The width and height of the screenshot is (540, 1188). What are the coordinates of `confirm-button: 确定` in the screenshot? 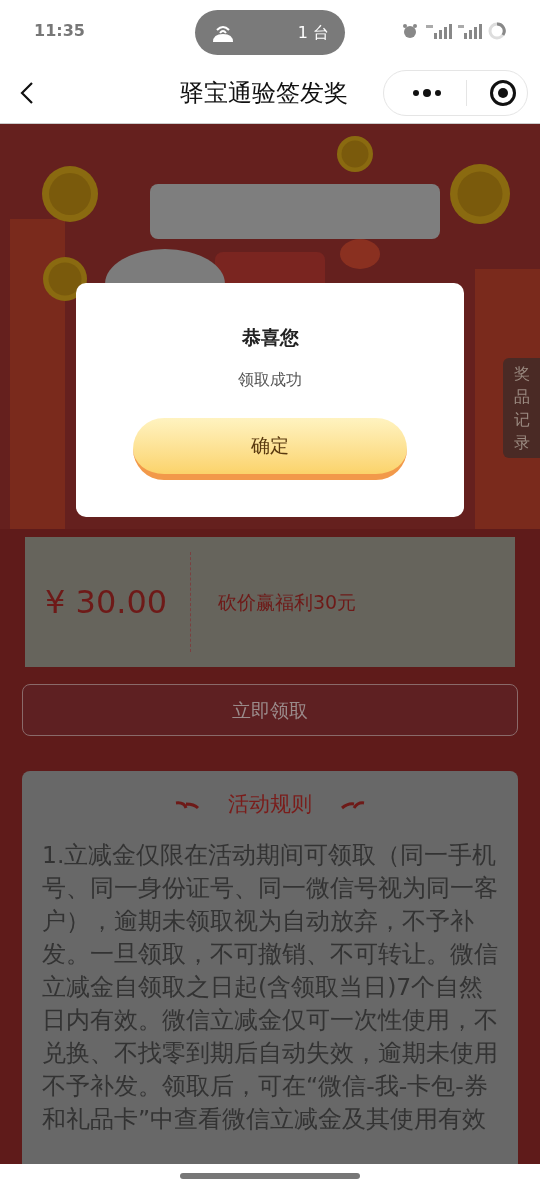 It's located at (270, 448).